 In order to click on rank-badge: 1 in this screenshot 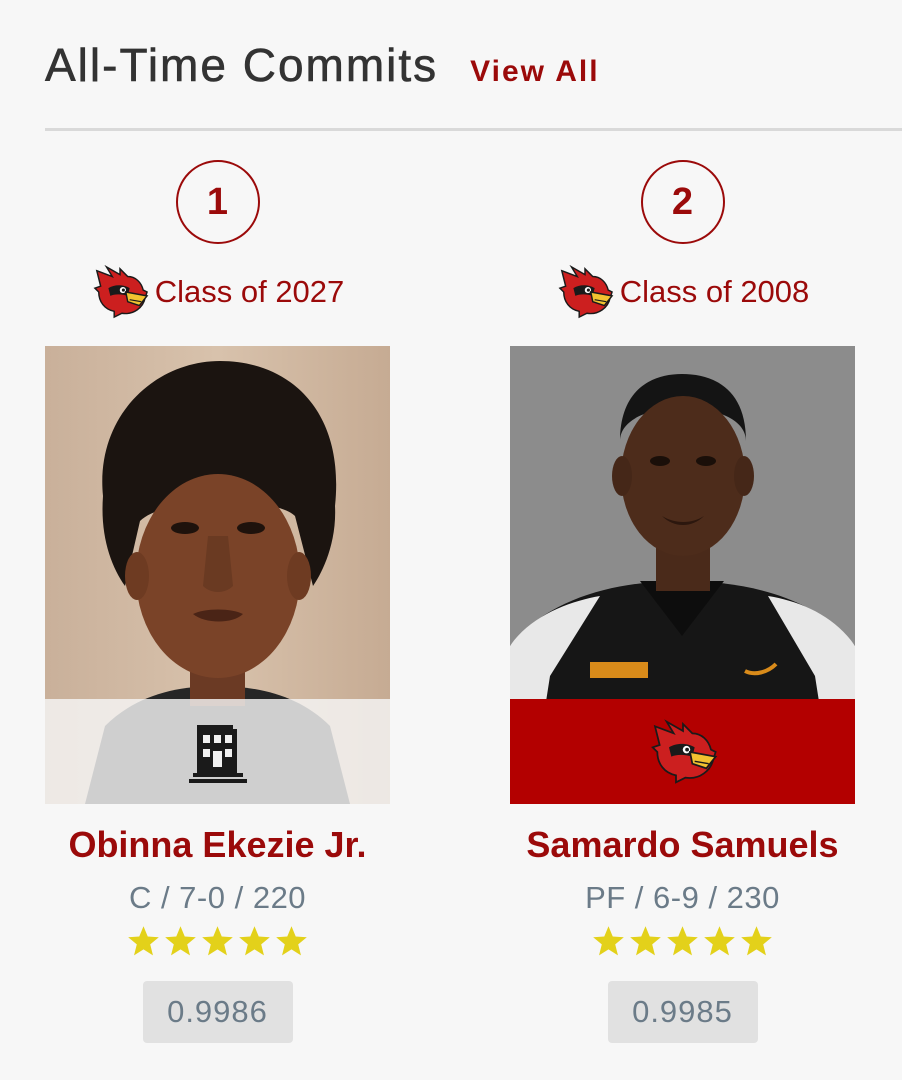, I will do `click(217, 202)`.